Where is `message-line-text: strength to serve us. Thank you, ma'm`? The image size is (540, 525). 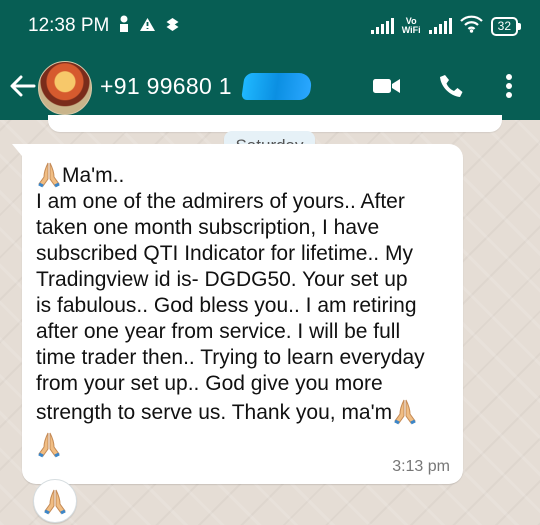 message-line-text: strength to serve us. Thank you, ma'm is located at coordinates (214, 412).